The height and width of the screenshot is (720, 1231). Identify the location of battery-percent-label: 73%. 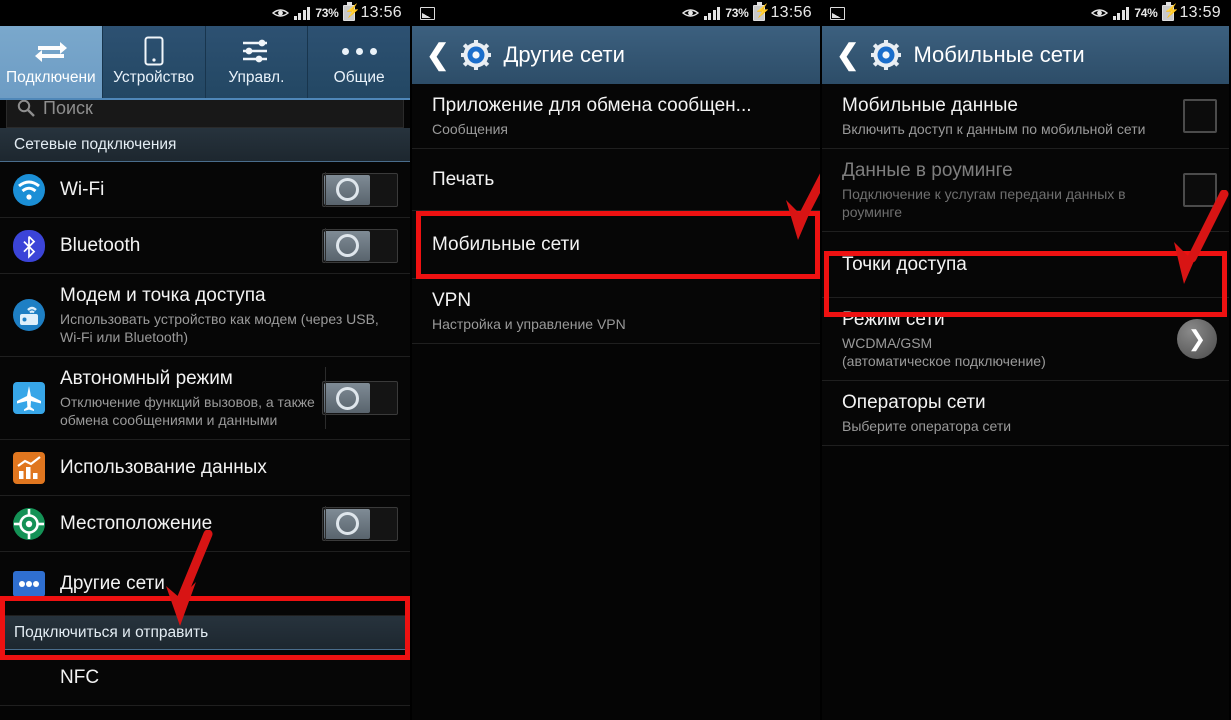
(327, 13).